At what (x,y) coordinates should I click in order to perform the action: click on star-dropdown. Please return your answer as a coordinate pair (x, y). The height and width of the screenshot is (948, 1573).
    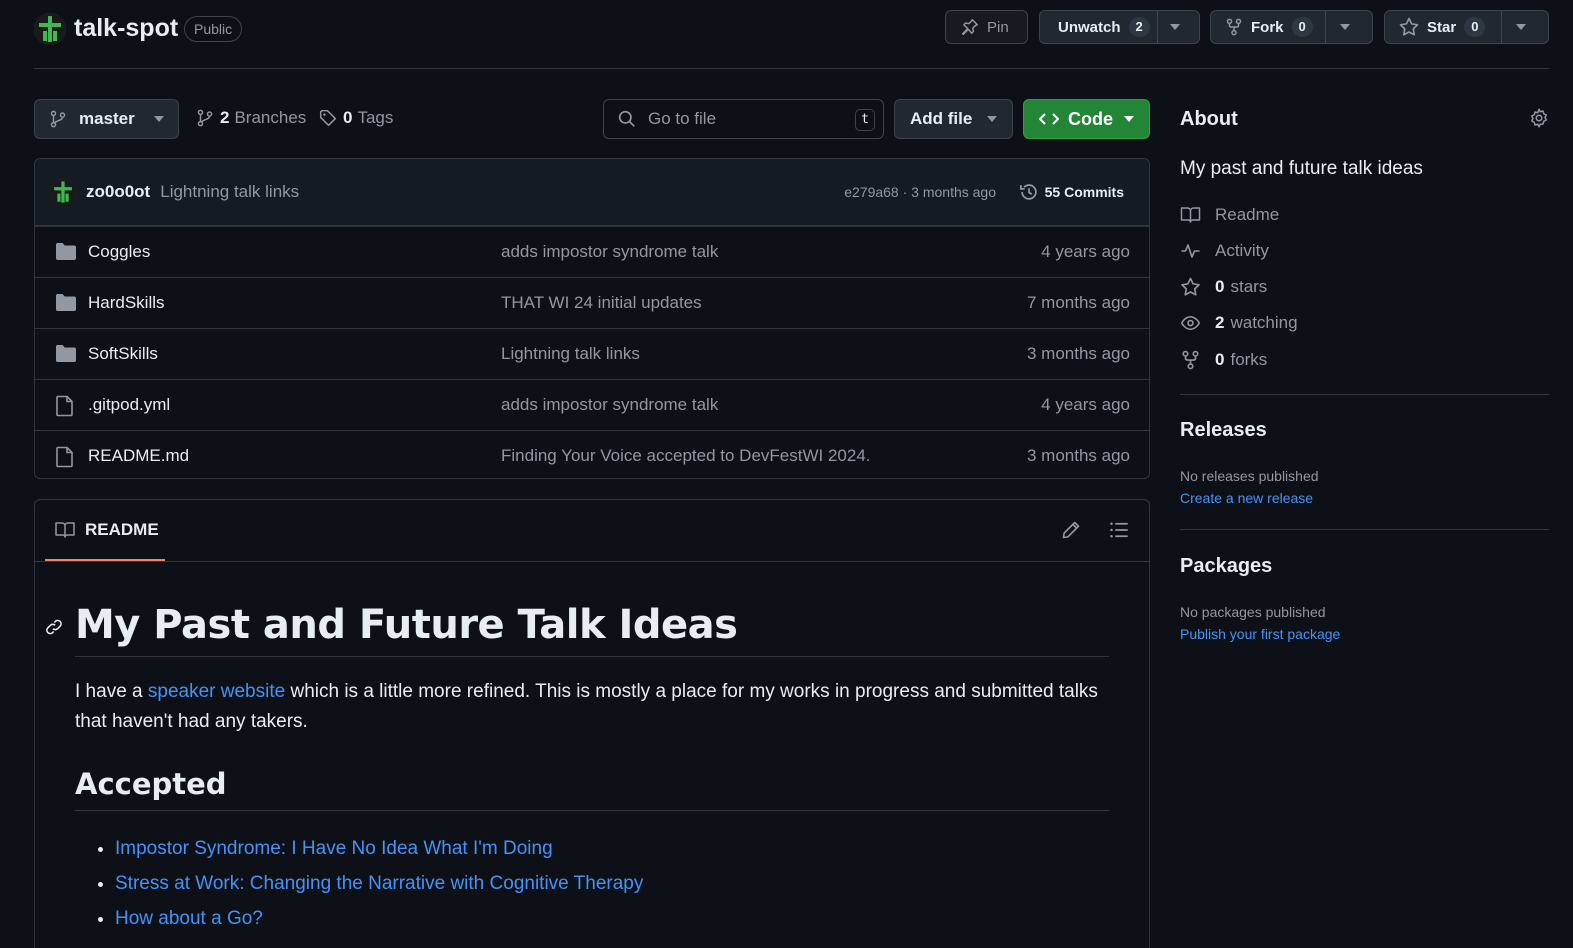
    Looking at the image, I should click on (1524, 27).